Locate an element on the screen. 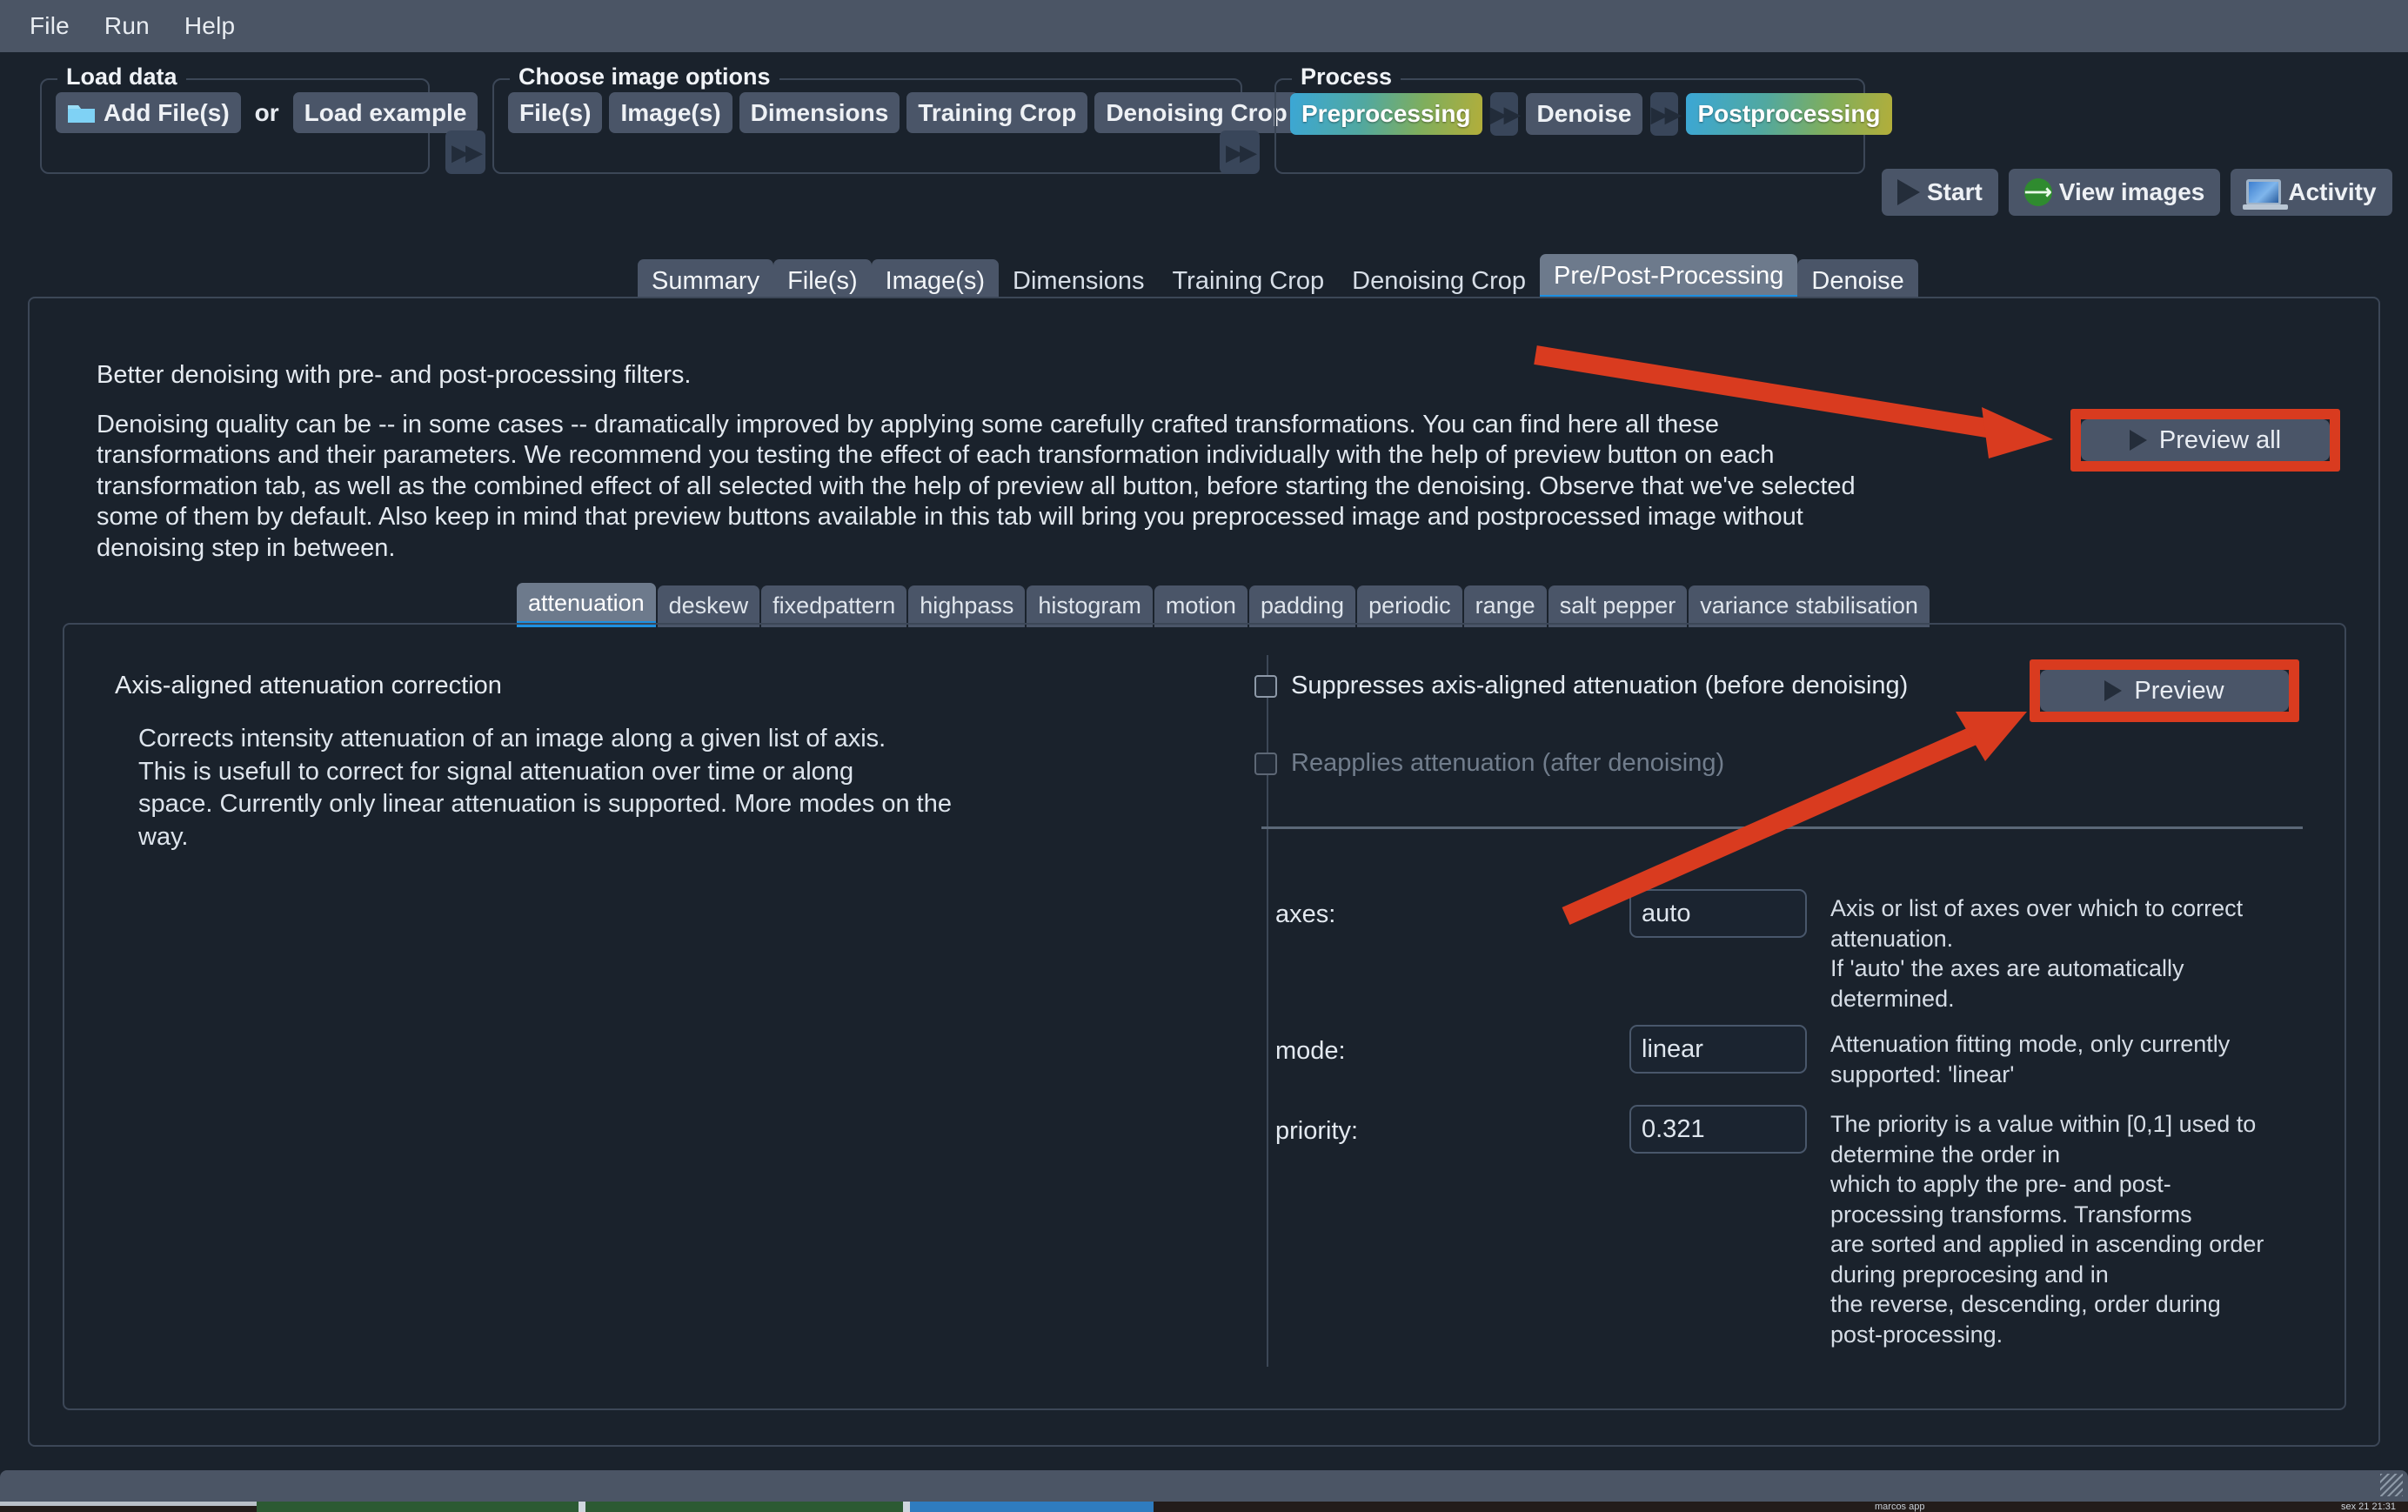 This screenshot has width=2408, height=1512. os-taskbar: marcos app sex 21 21:31 is located at coordinates (1204, 1507).